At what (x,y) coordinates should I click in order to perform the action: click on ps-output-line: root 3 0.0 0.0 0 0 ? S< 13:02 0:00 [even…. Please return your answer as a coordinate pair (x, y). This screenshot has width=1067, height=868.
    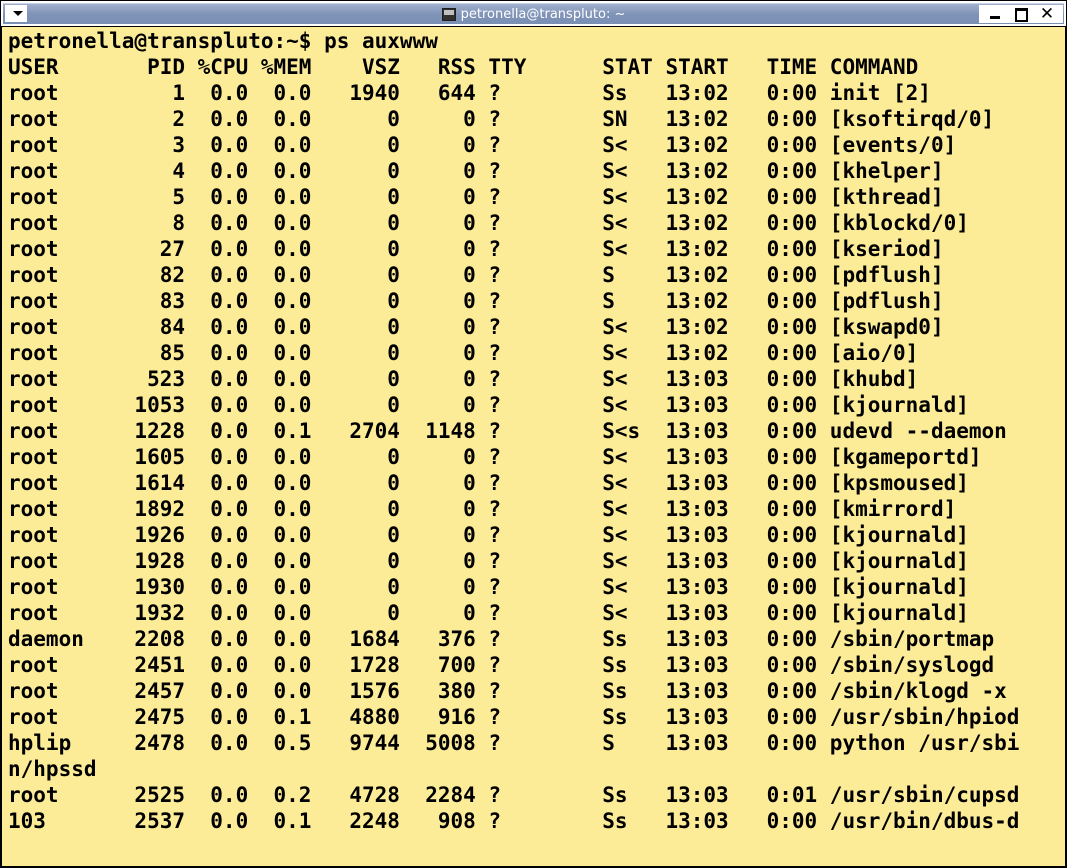
    Looking at the image, I should click on (482, 145).